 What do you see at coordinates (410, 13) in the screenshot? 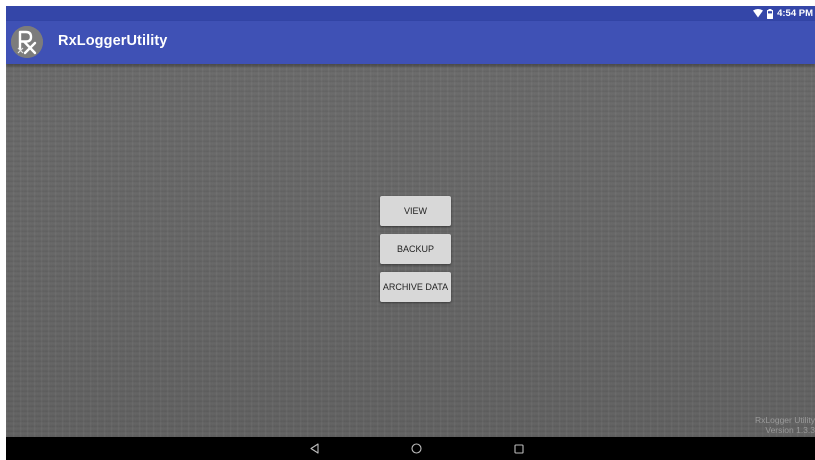
I see `status-bar: 4:54 PM` at bounding box center [410, 13].